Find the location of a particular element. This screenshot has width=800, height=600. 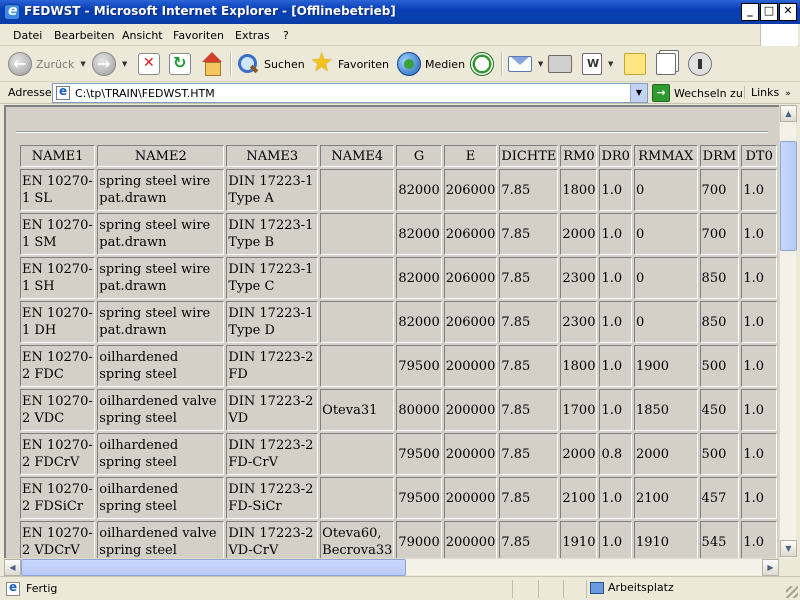

status-text: Fertig is located at coordinates (42, 588).